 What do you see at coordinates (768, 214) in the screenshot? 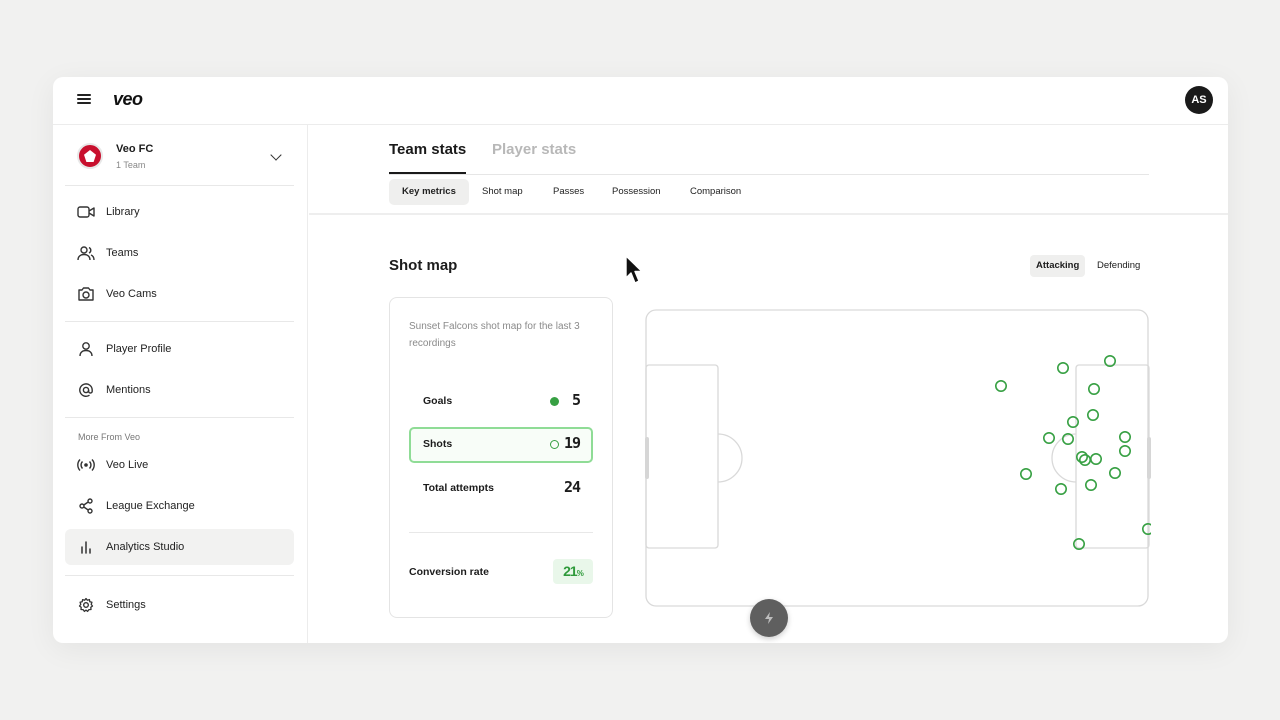
I see `header-divider` at bounding box center [768, 214].